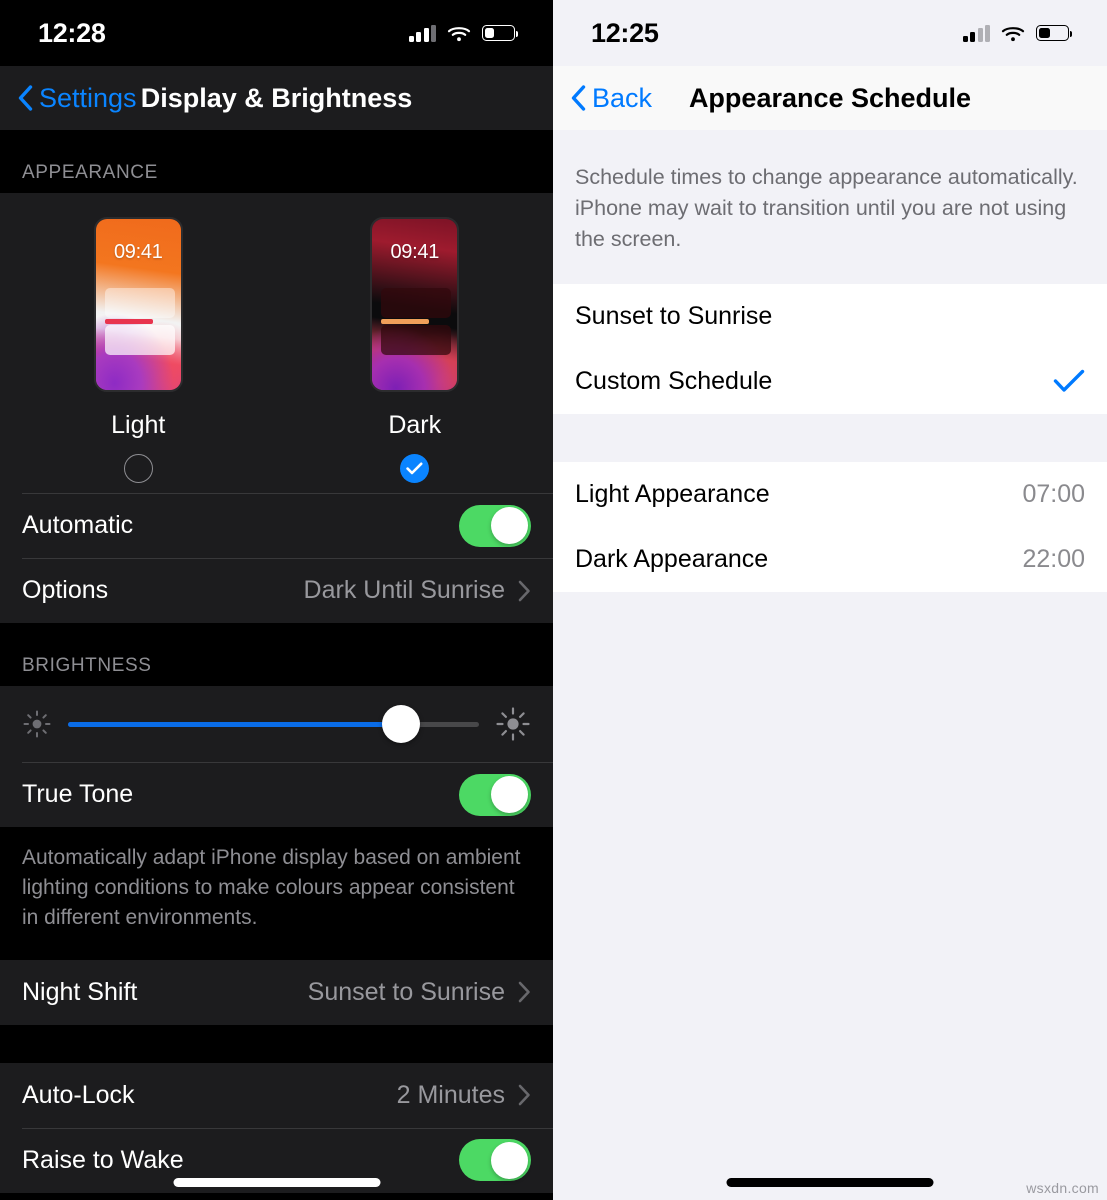 The image size is (1107, 1200). What do you see at coordinates (80, 991) in the screenshot?
I see `night-shift-label: Night Shift` at bounding box center [80, 991].